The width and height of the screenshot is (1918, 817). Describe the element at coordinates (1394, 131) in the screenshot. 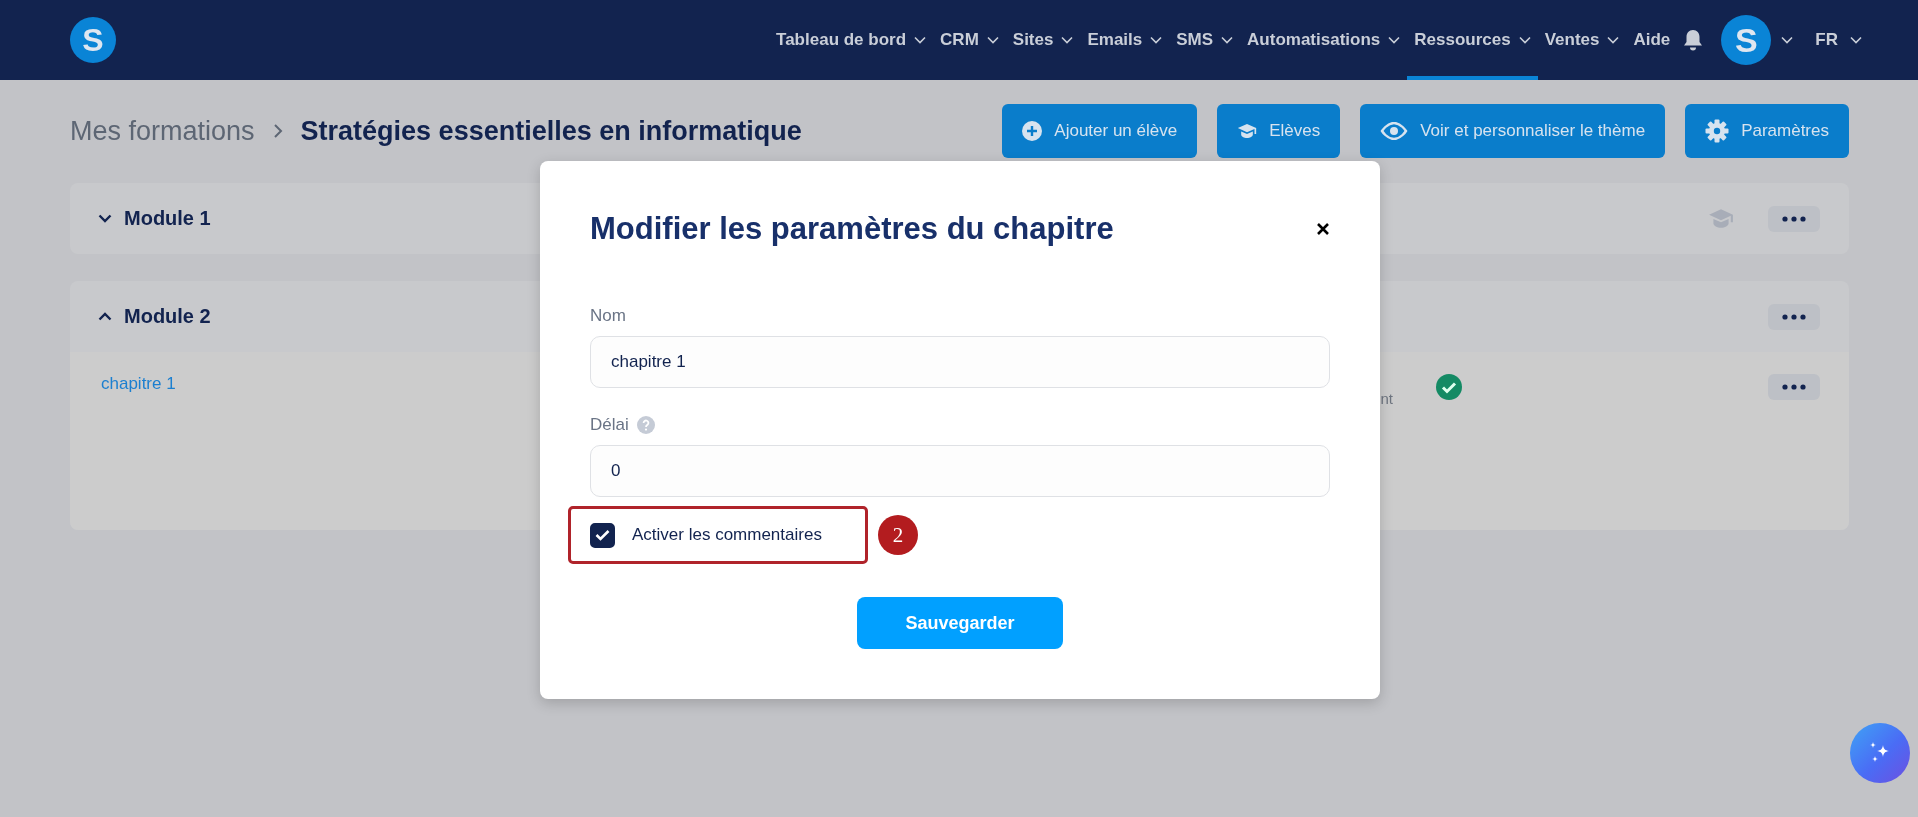

I see `eye-icon` at that location.